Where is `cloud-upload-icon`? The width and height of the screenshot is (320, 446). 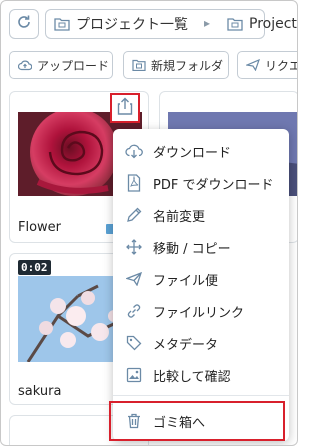 cloud-upload-icon is located at coordinates (25, 65).